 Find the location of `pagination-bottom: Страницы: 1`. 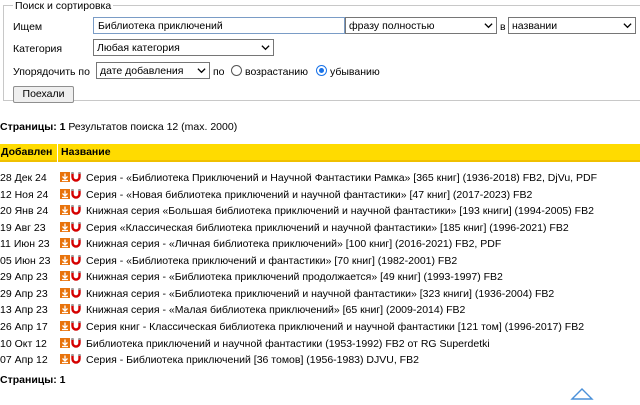

pagination-bottom: Страницы: 1 is located at coordinates (32, 380).